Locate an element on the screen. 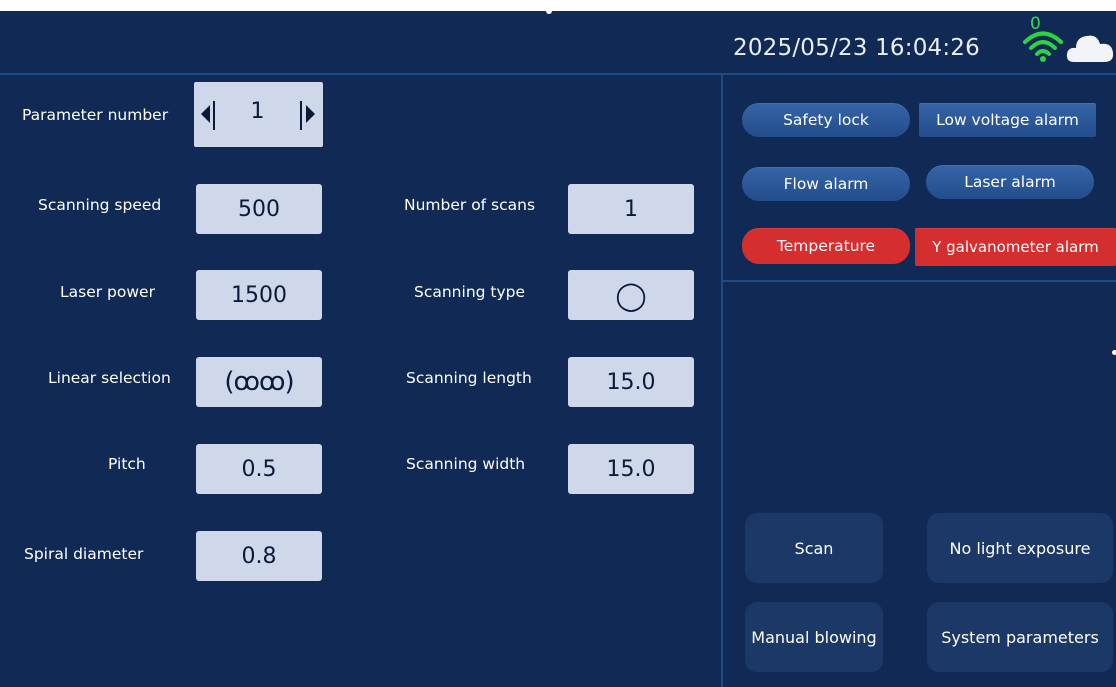  scanning-length-label: Scanning length is located at coordinates (469, 378).